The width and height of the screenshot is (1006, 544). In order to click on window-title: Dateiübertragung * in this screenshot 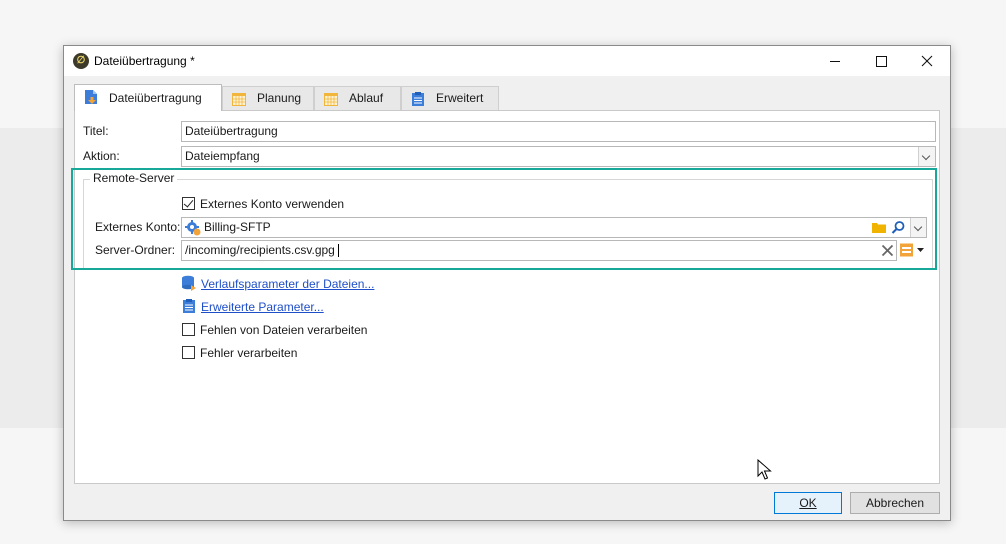, I will do `click(144, 61)`.